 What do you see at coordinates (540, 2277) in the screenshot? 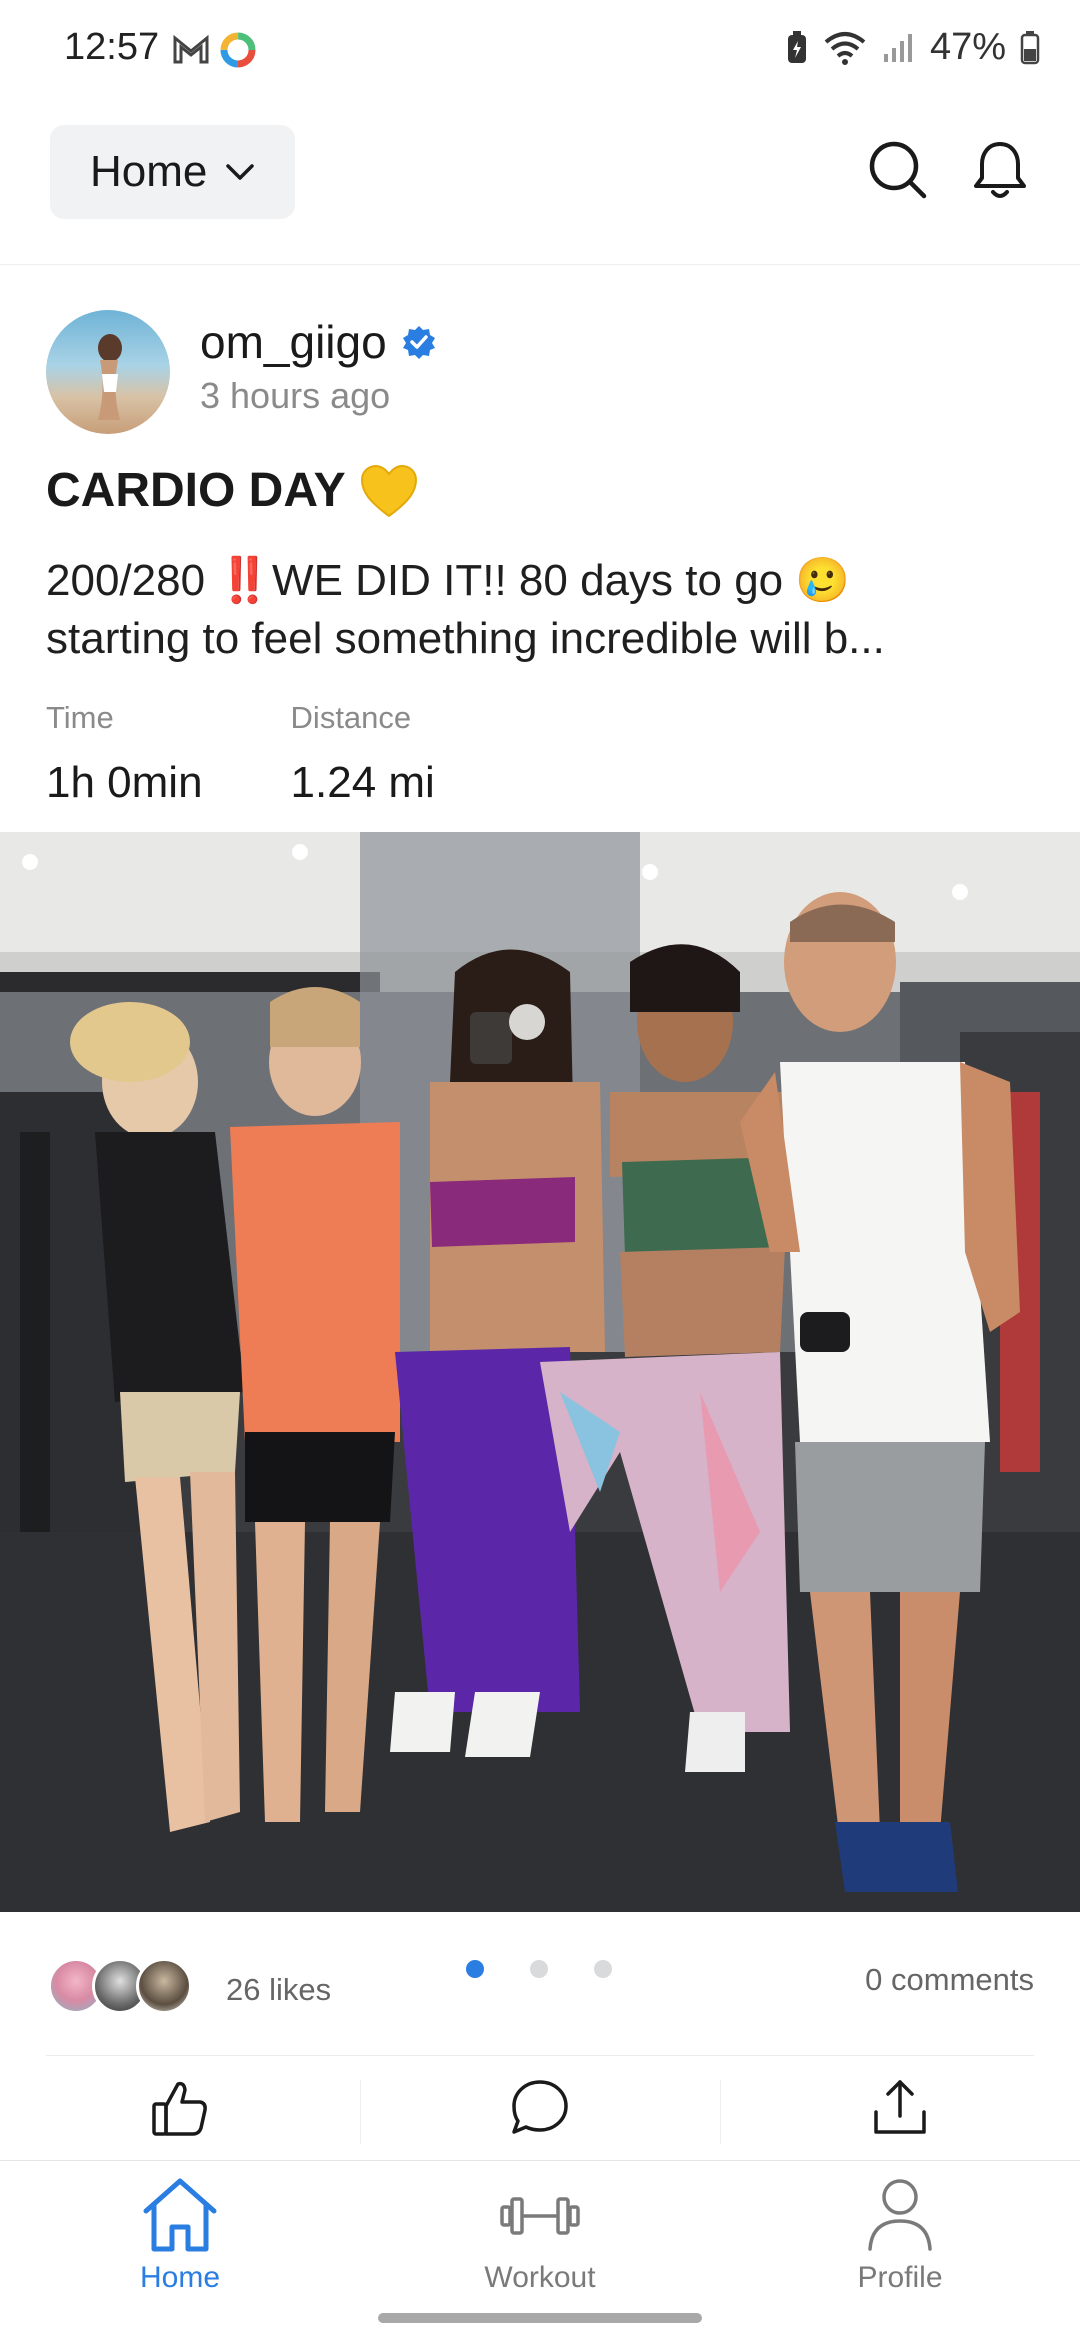
I see `nav-label: Workout` at bounding box center [540, 2277].